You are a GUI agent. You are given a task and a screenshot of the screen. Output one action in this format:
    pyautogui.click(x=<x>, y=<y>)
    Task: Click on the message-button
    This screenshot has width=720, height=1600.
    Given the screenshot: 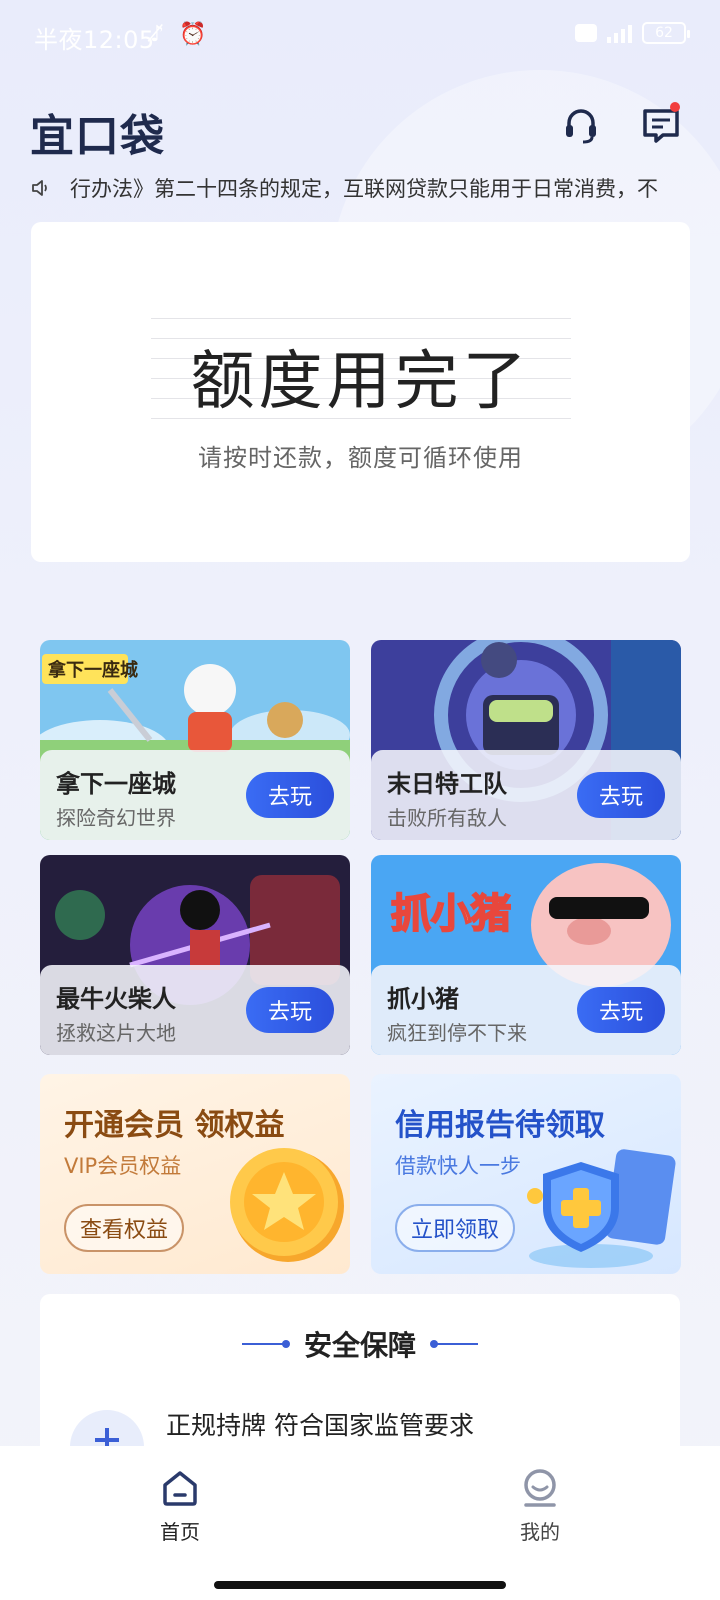 What is the action you would take?
    pyautogui.click(x=661, y=125)
    